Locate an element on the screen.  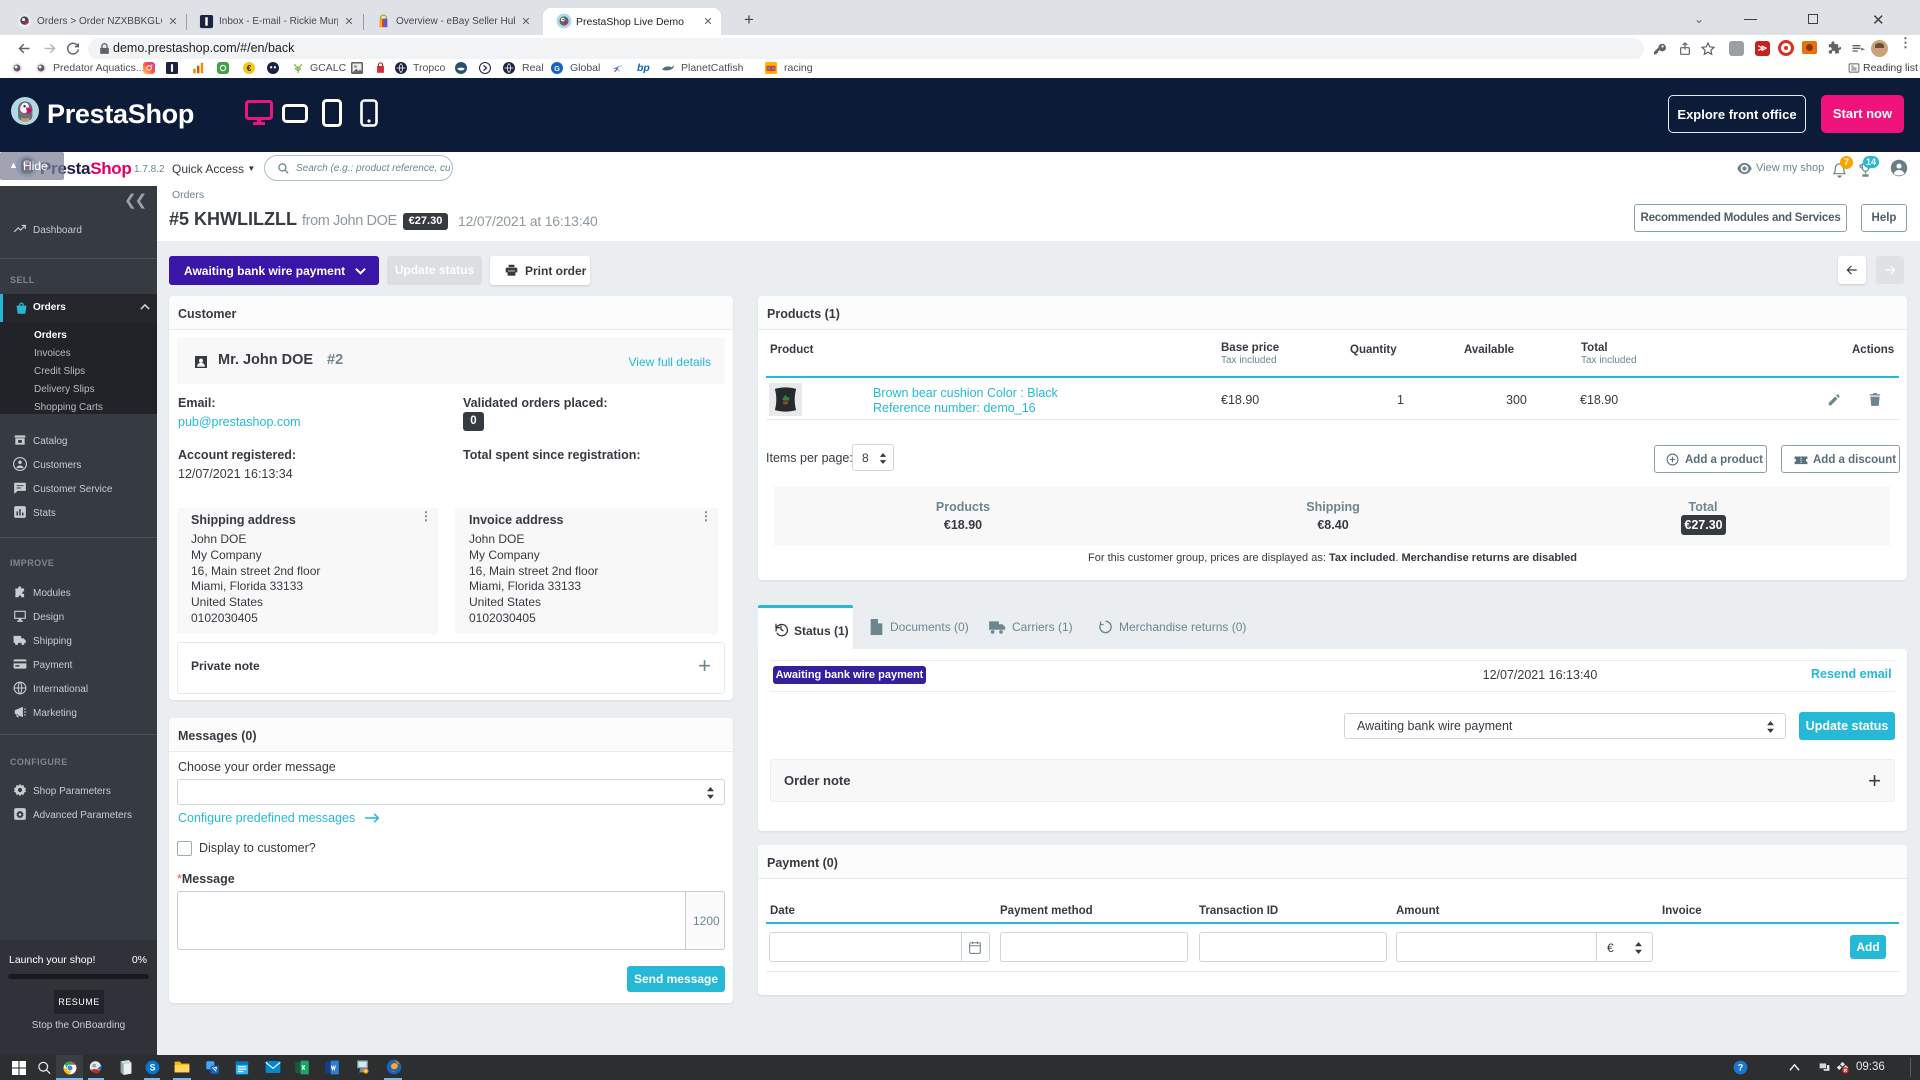
svg-text: G is located at coordinates (557, 68).